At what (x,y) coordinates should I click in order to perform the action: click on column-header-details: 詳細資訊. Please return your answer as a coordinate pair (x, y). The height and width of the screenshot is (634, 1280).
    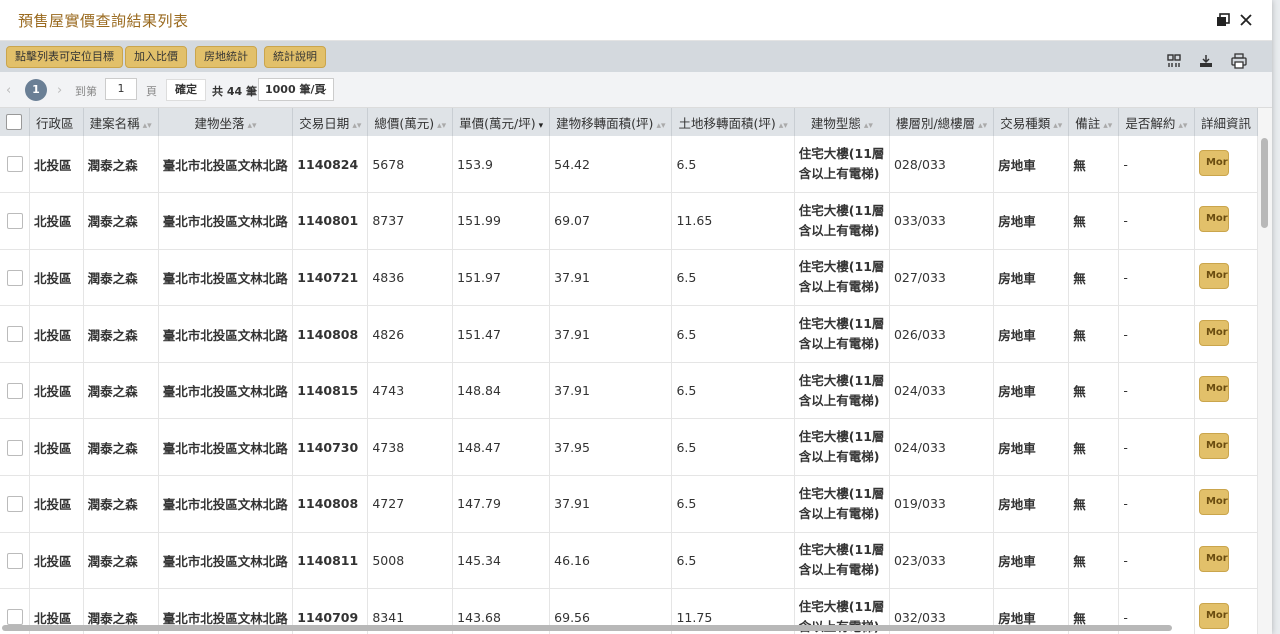
    Looking at the image, I should click on (1226, 122).